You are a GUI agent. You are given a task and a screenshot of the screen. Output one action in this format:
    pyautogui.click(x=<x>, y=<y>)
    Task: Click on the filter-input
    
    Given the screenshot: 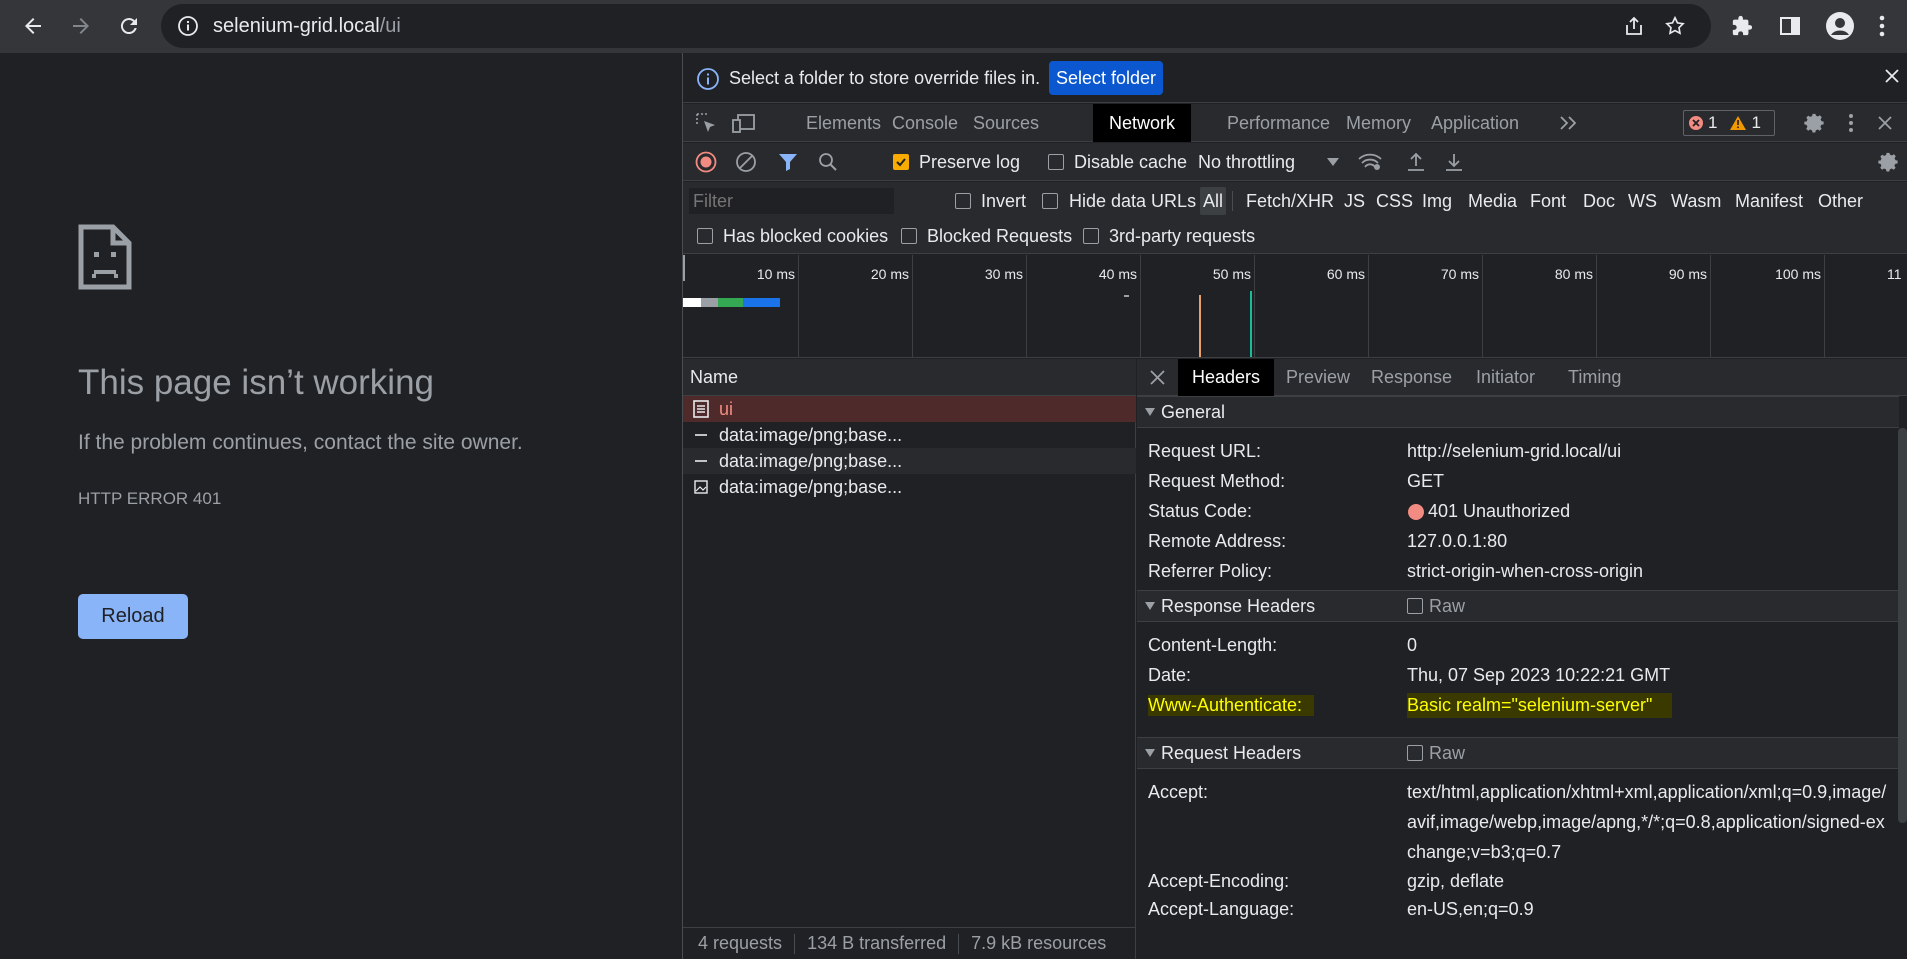 What is the action you would take?
    pyautogui.click(x=791, y=201)
    